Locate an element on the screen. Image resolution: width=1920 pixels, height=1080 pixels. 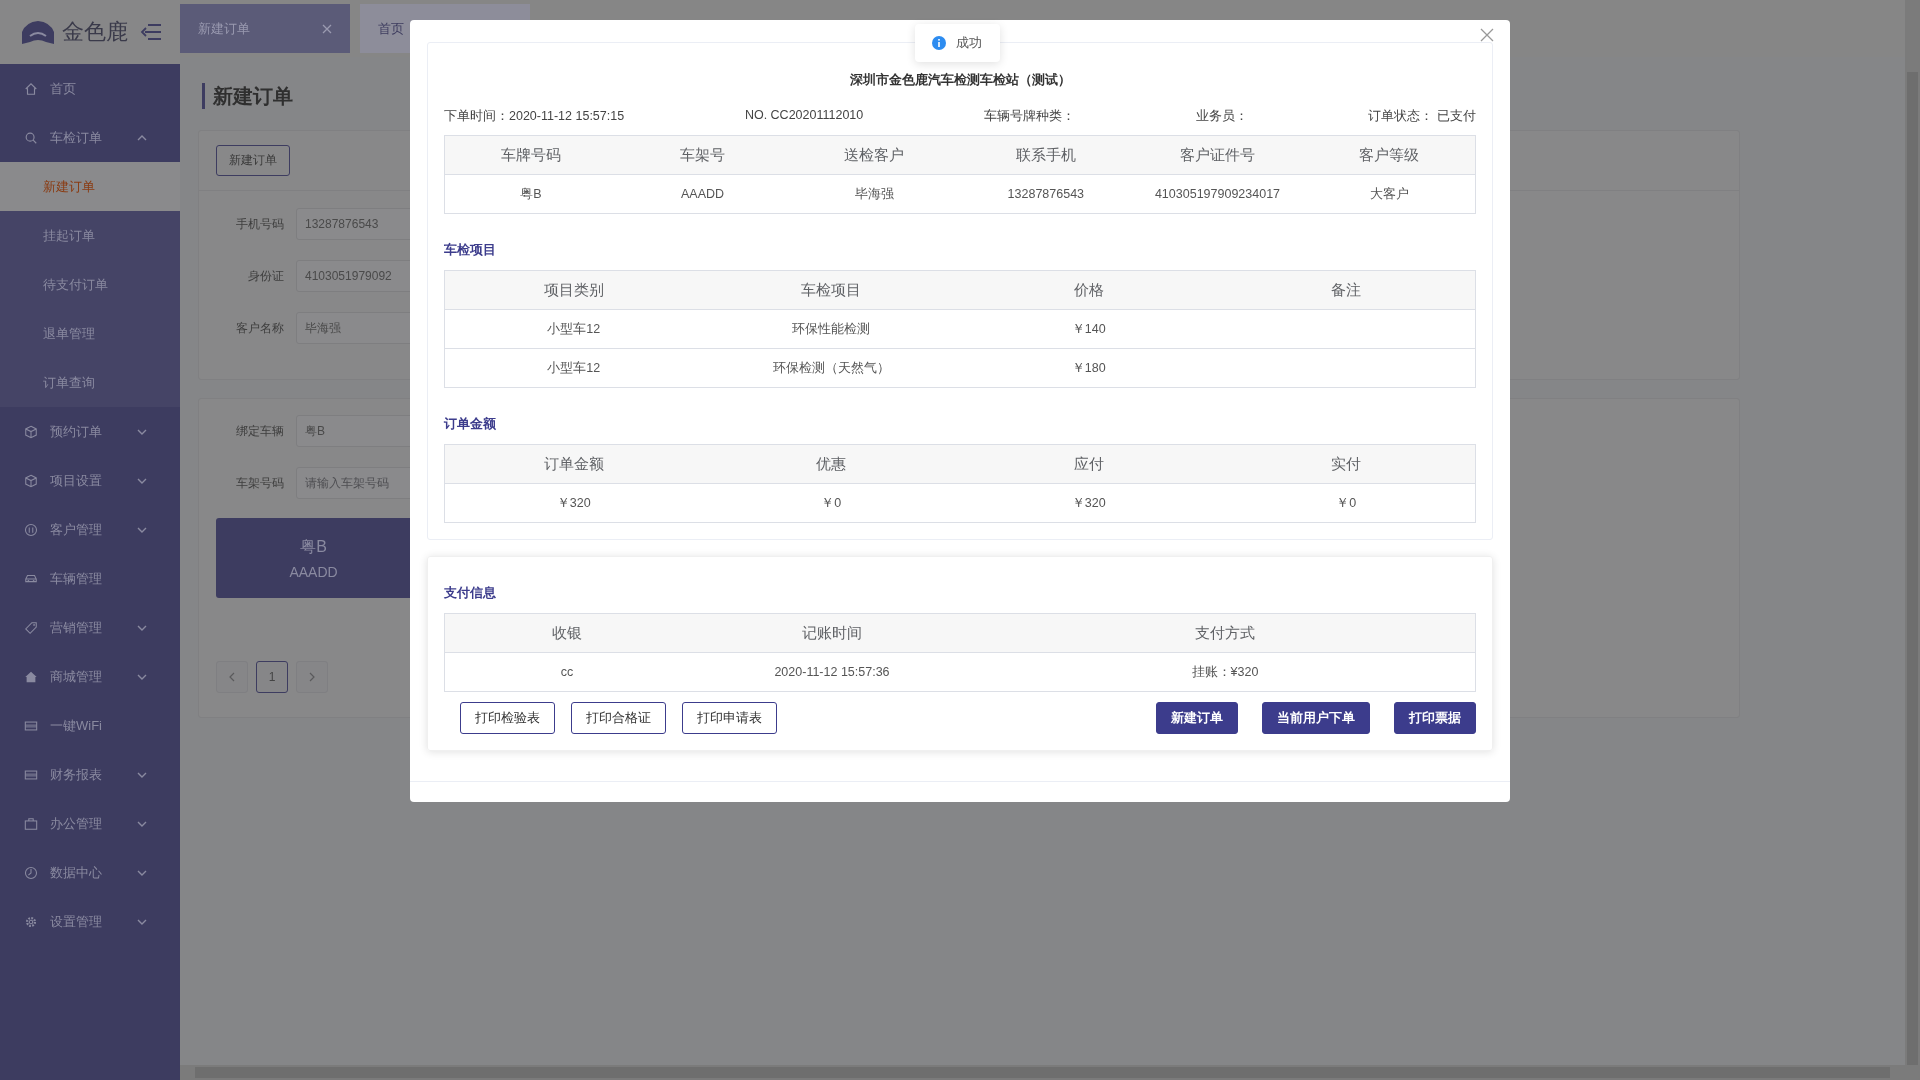
order-info: 业务员： is located at coordinates (1221, 116).